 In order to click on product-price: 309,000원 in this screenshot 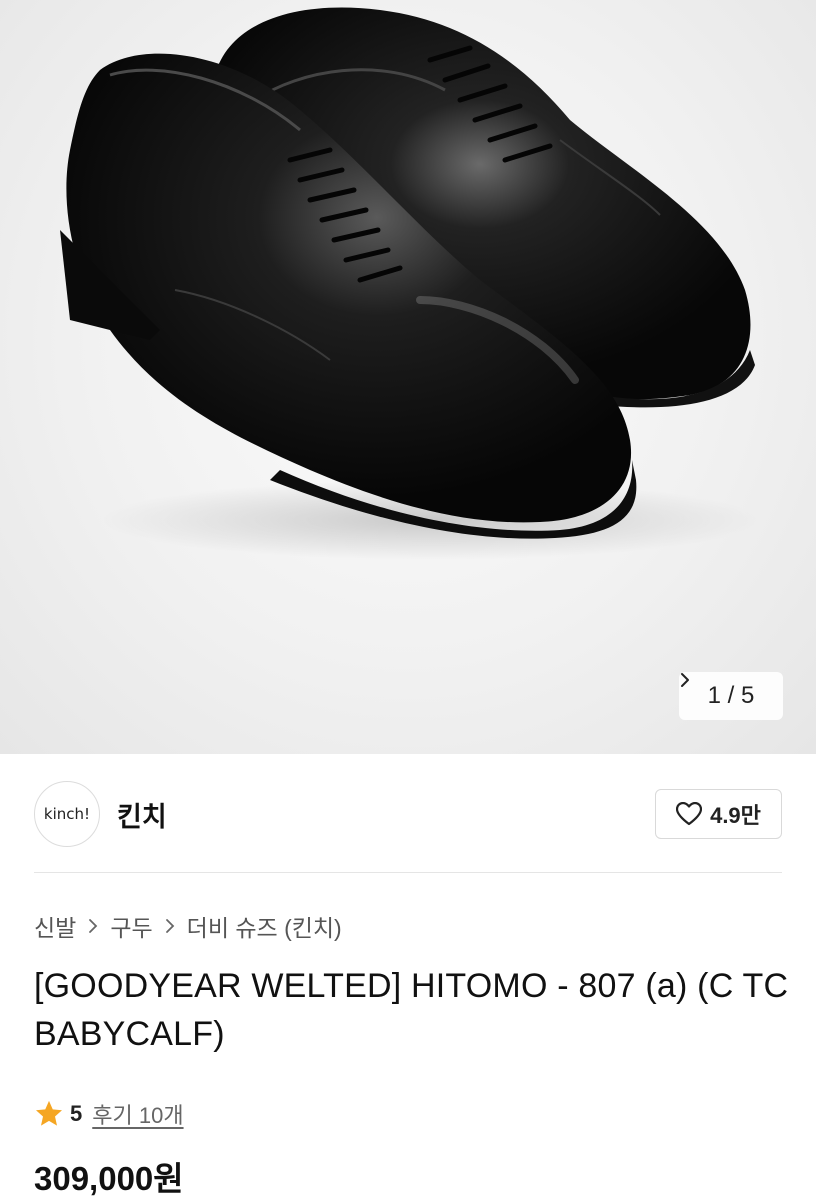, I will do `click(109, 1178)`.